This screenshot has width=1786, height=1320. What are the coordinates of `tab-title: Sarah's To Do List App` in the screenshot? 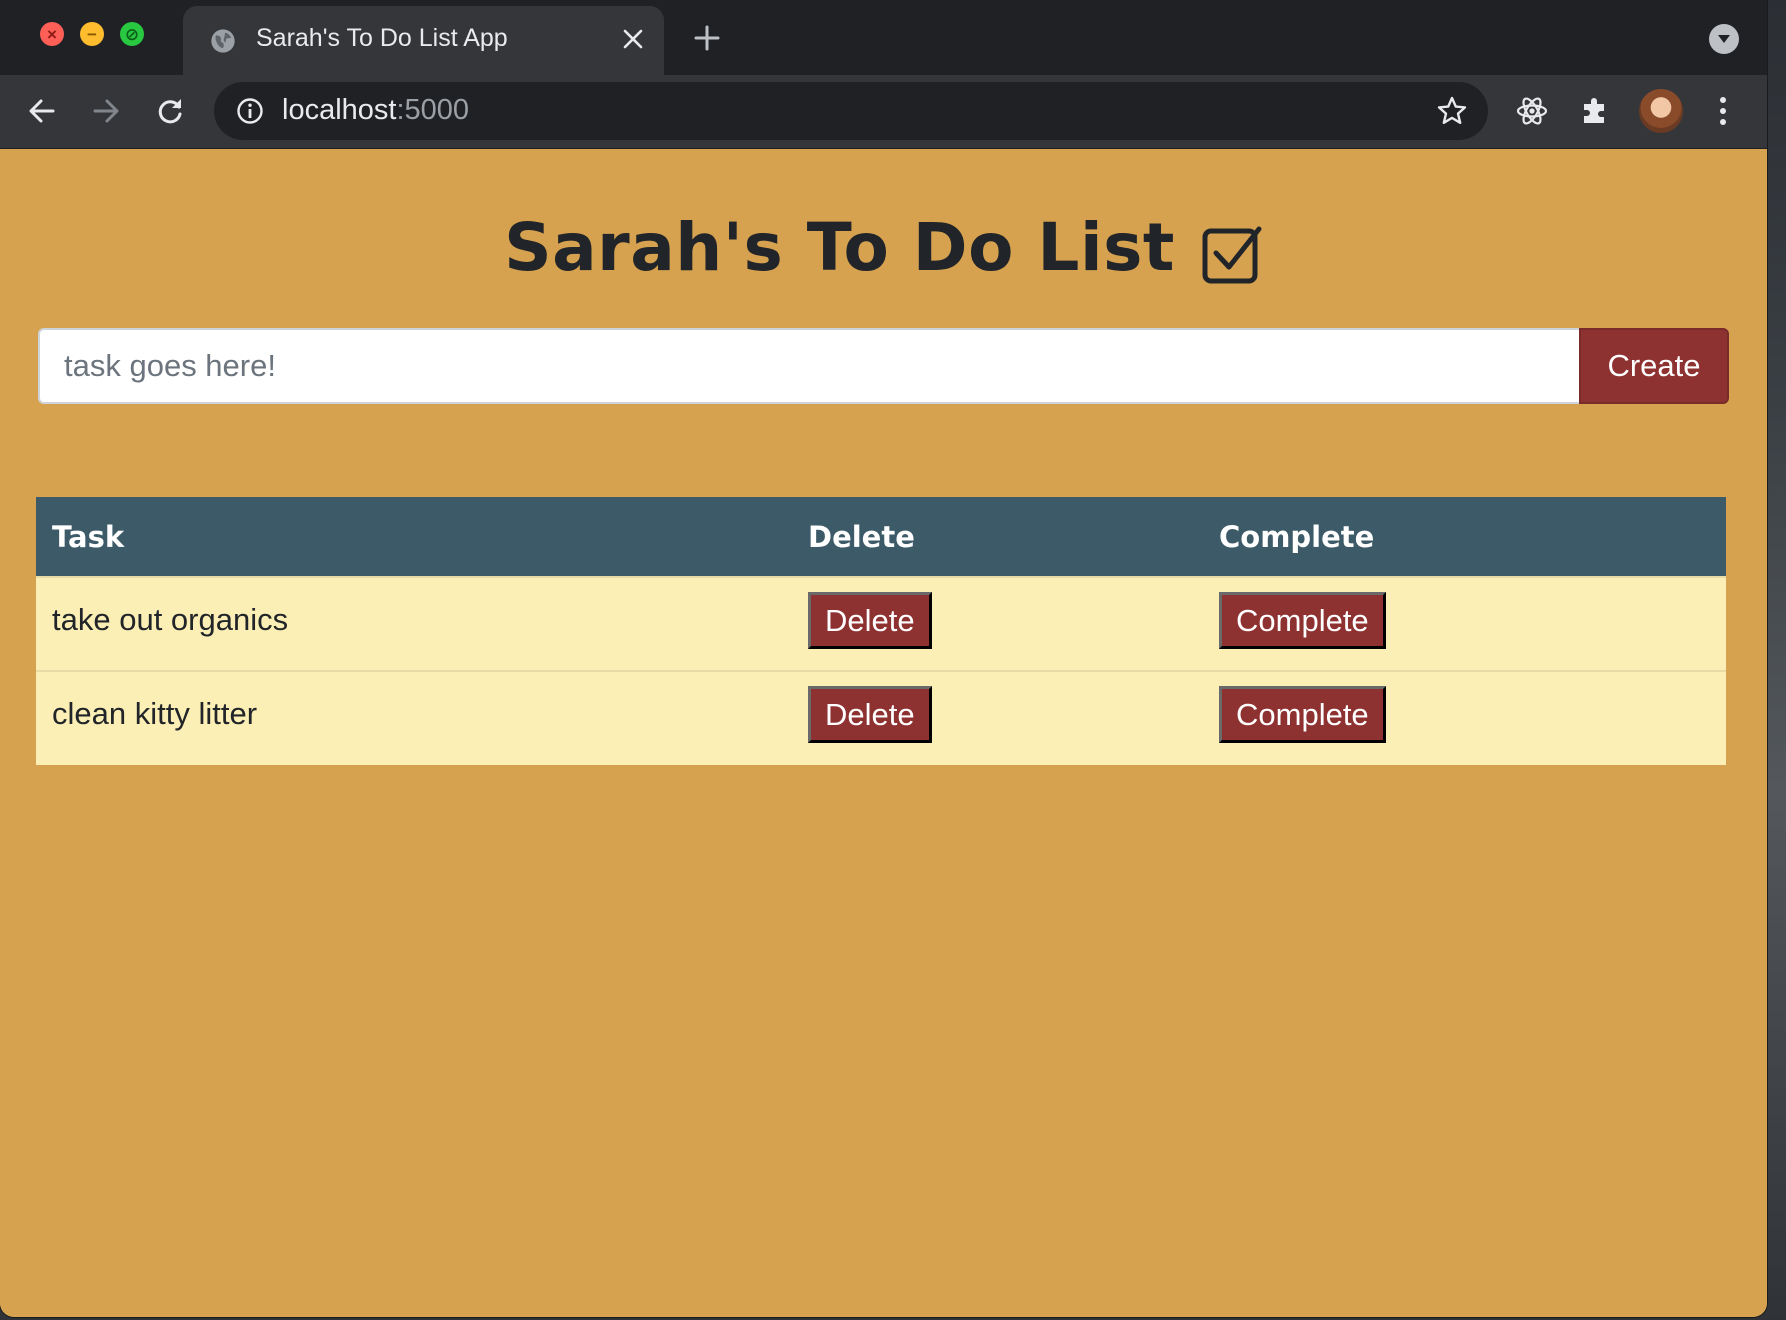 It's located at (382, 38).